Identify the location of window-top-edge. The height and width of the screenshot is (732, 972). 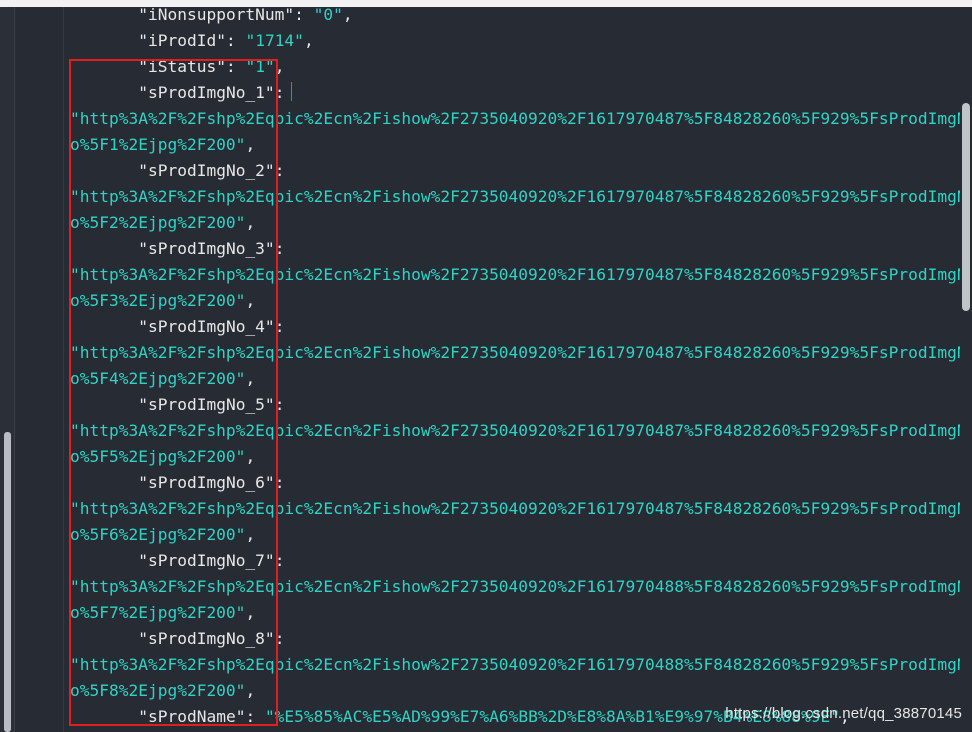
(486, 3).